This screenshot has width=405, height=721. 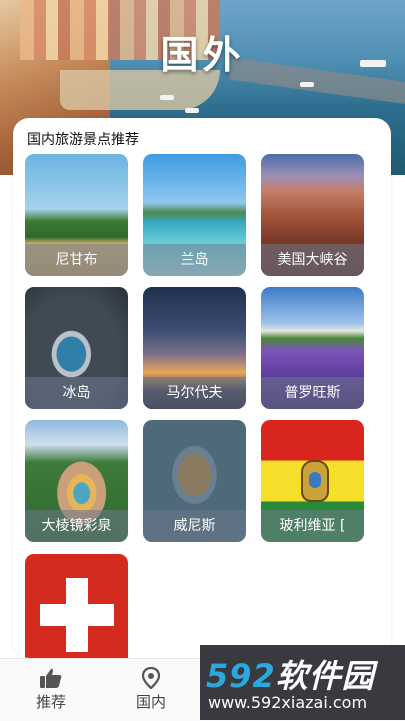 I want to click on nav-label: 推荐, so click(x=50, y=702).